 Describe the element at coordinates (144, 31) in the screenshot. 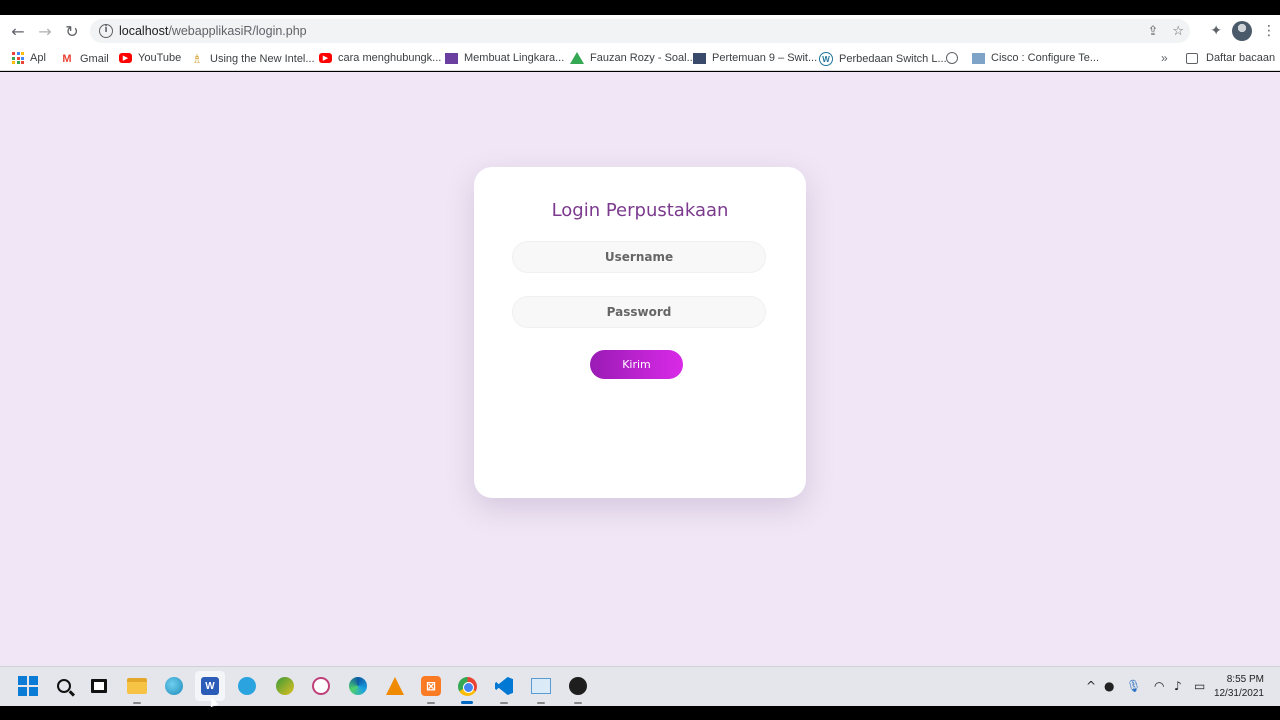

I see `url-host: localhost` at that location.